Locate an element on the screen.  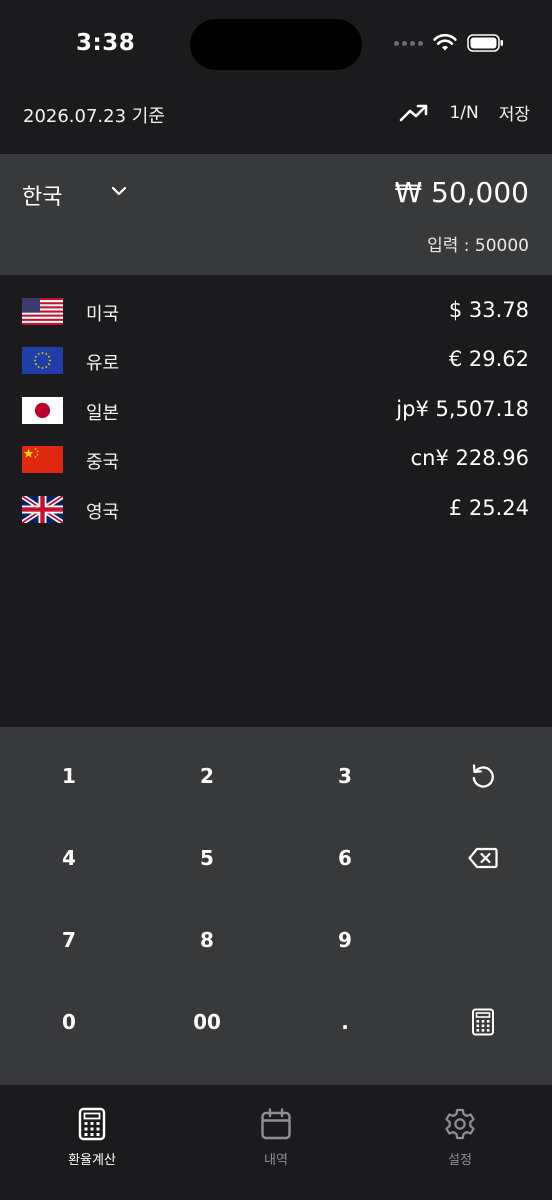
country-name: 미국 is located at coordinates (103, 314).